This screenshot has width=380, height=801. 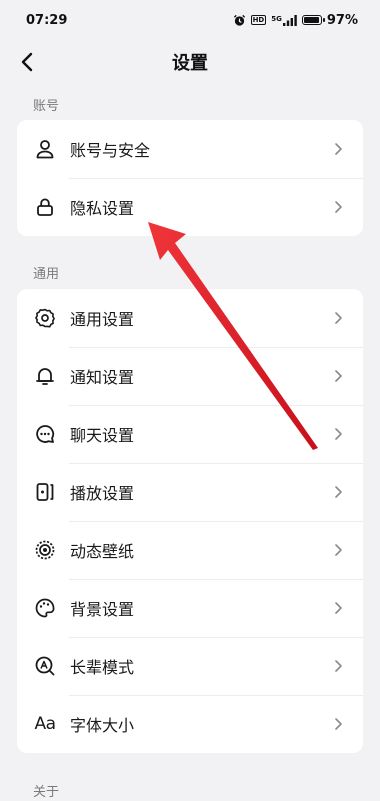 What do you see at coordinates (45, 149) in the screenshot?
I see `person-icon` at bounding box center [45, 149].